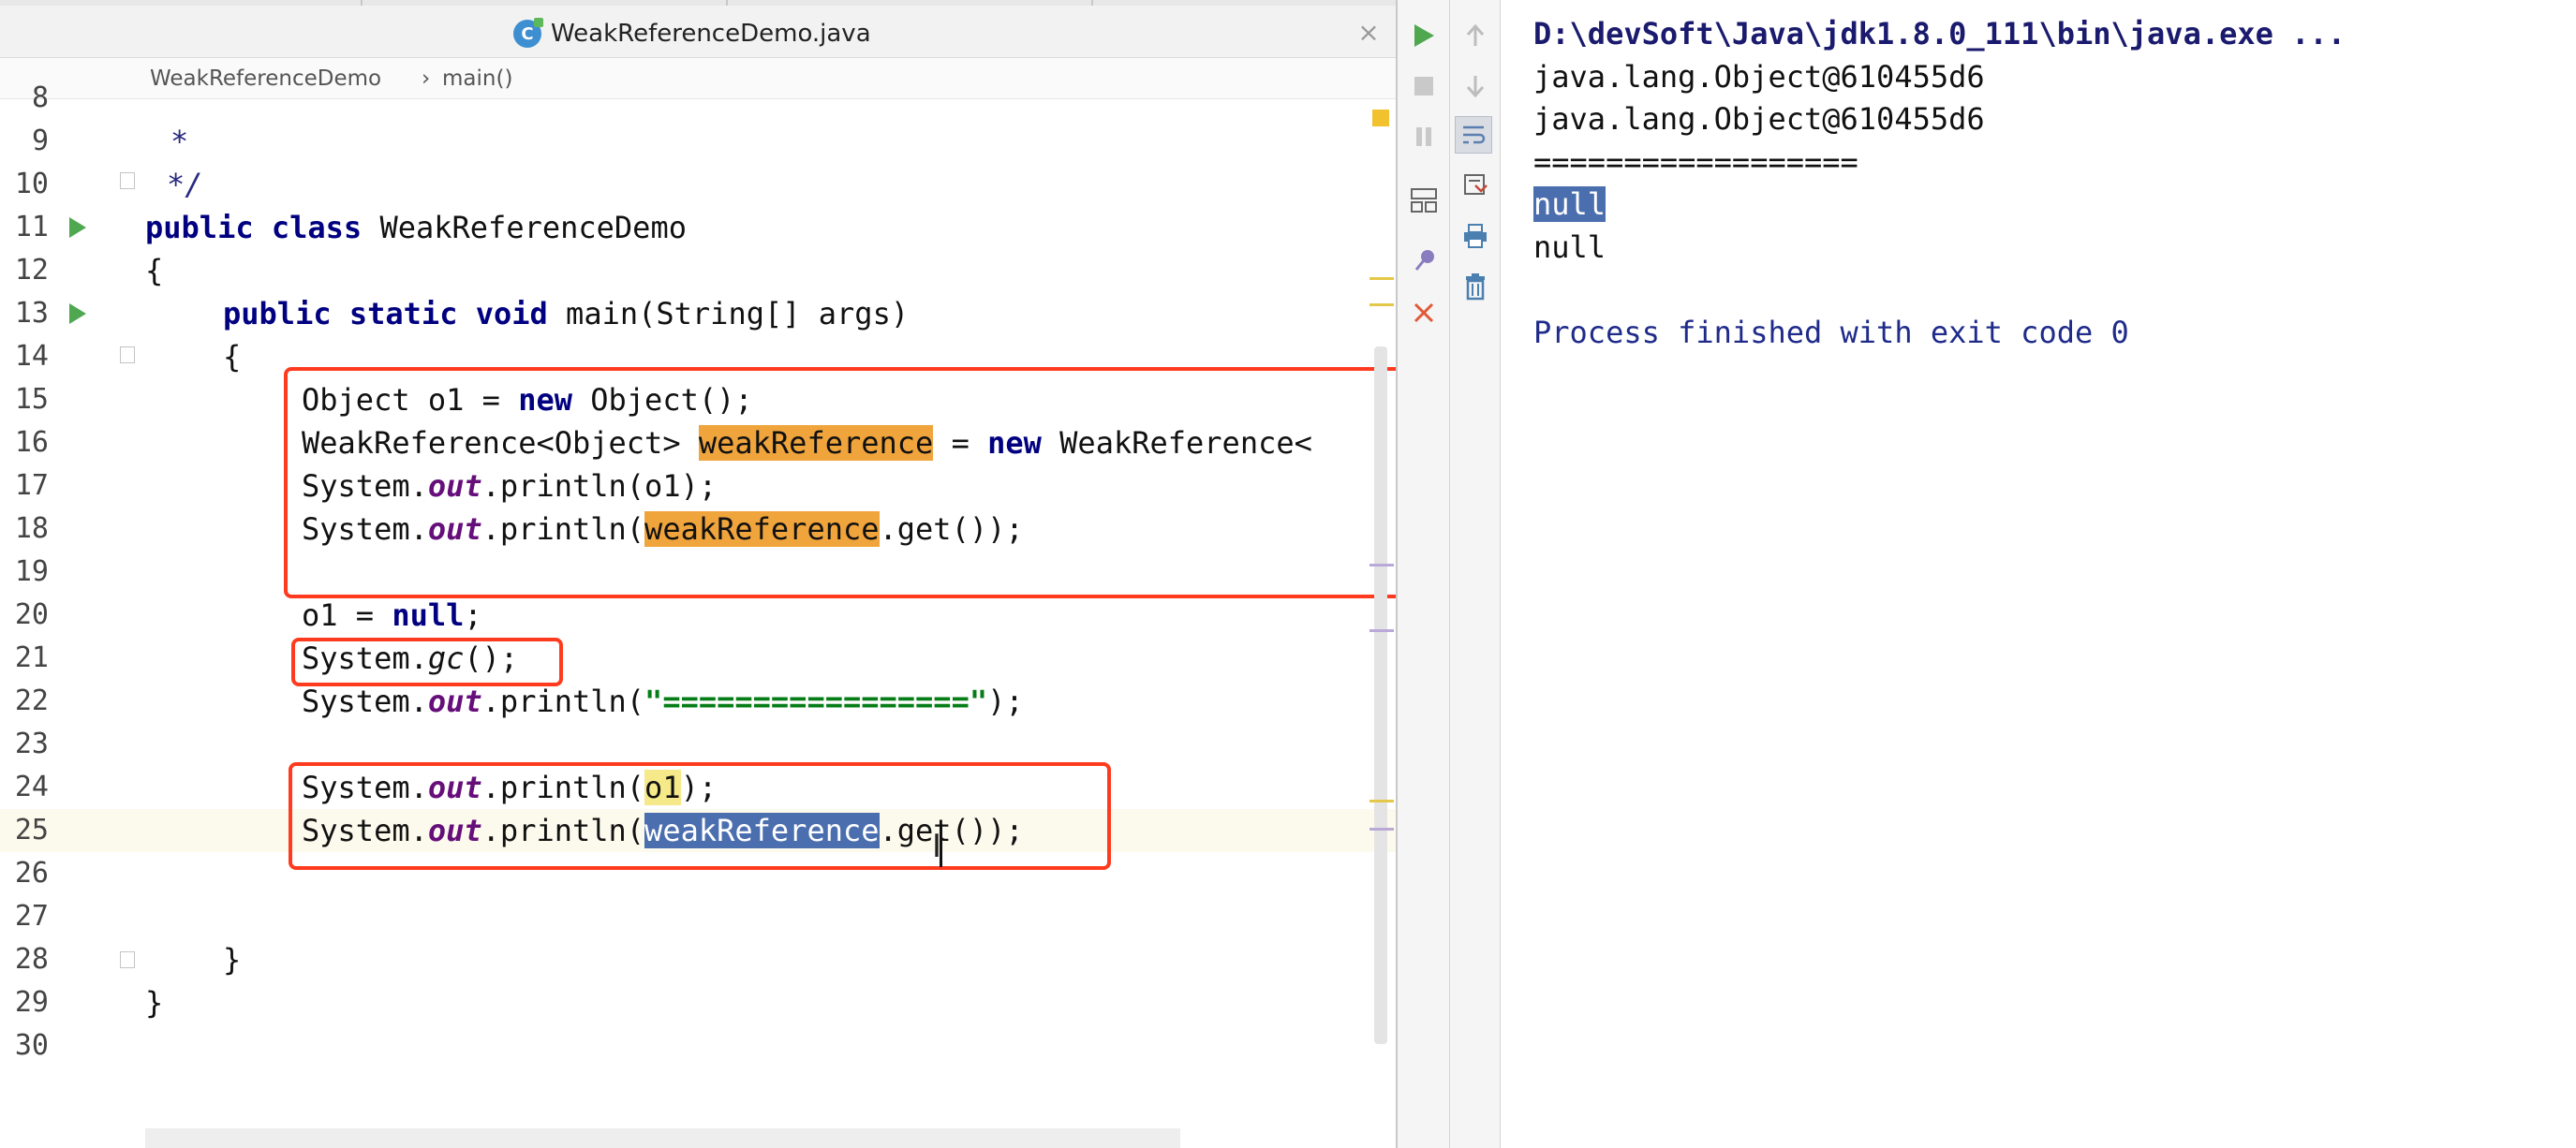  What do you see at coordinates (816, 701) in the screenshot?
I see `string-literal: "================="` at bounding box center [816, 701].